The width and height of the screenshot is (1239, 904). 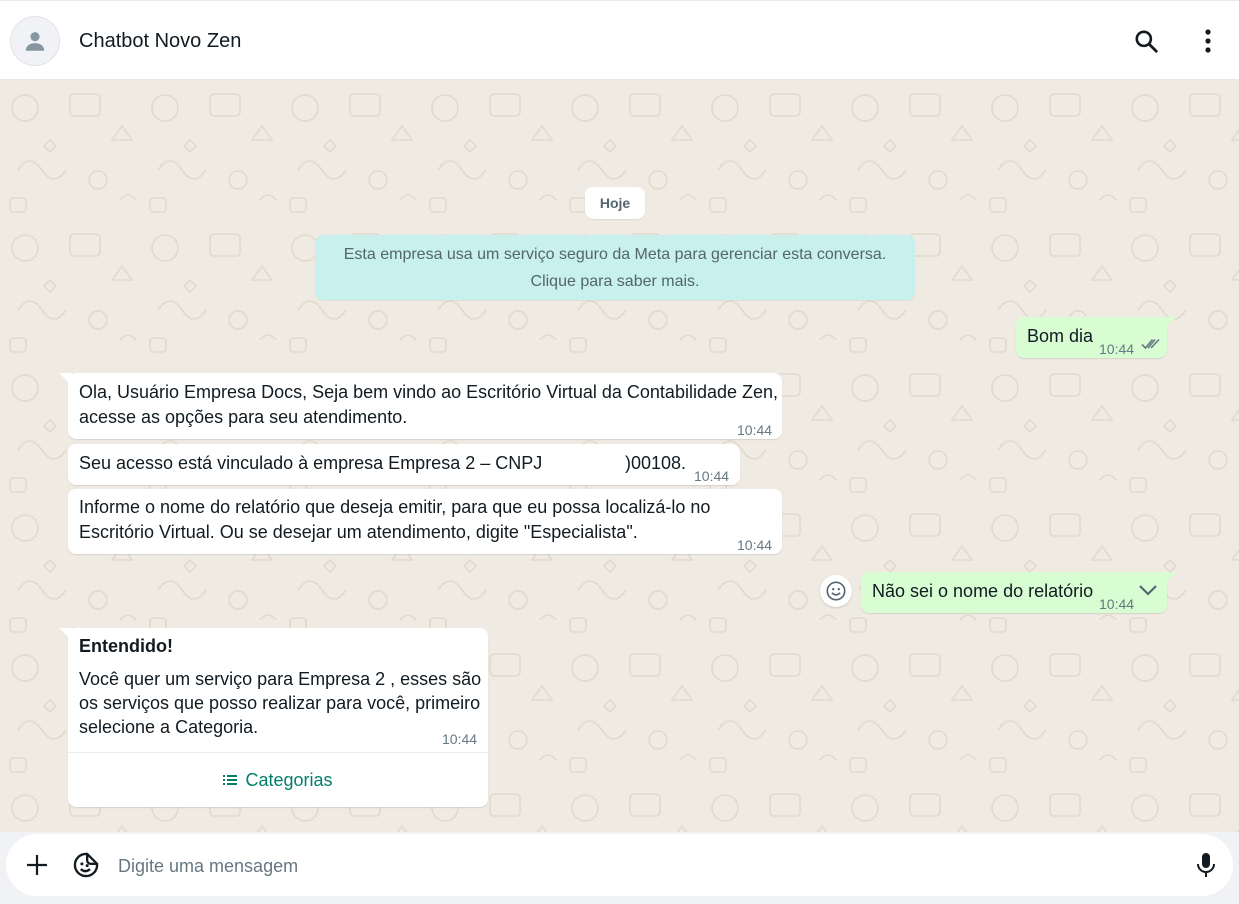 I want to click on menu-button, so click(x=1208, y=41).